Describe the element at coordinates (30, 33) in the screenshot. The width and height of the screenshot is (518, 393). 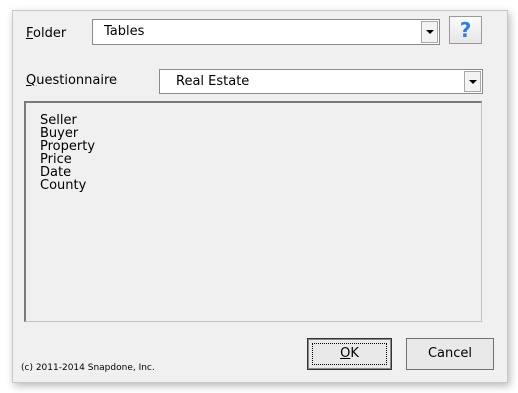
I see `folder-label-accel: F` at that location.